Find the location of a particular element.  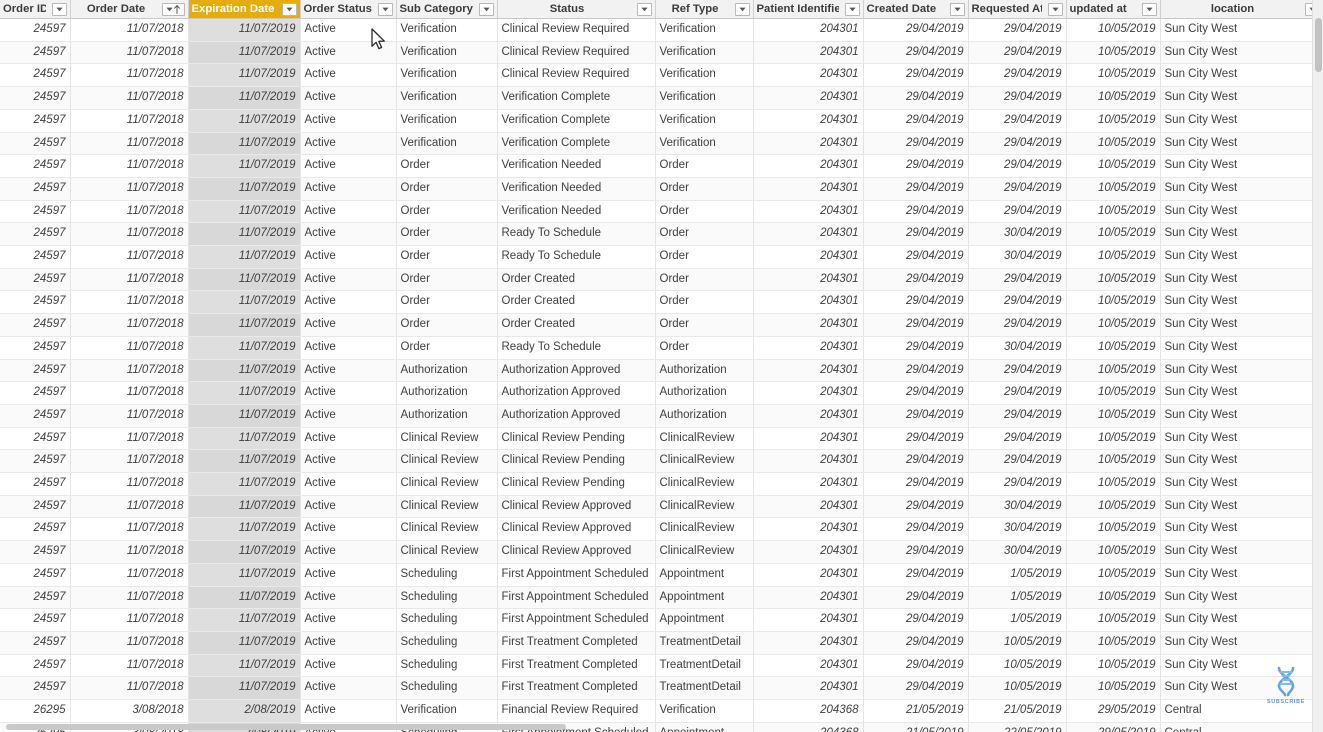

column-filter-button-order_date is located at coordinates (173, 9).